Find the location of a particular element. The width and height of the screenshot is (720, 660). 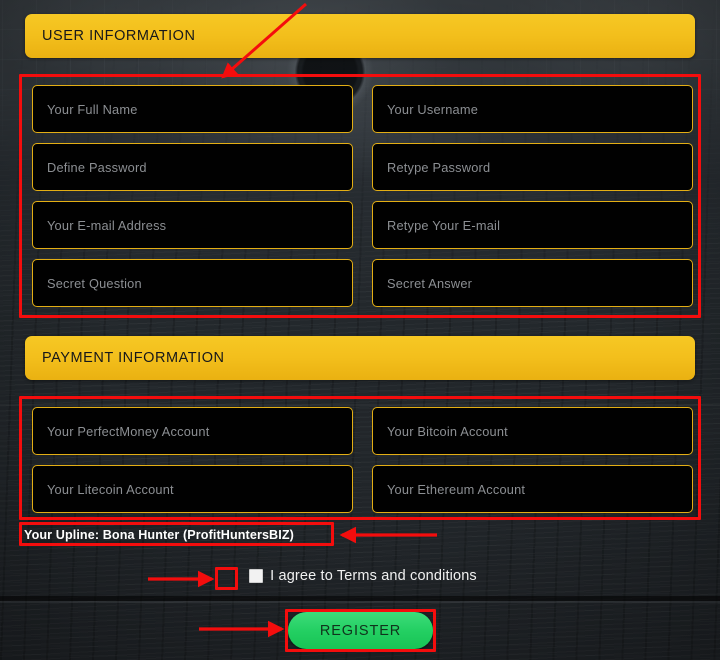

section-header-payment-information-label: PAYMENT INFORMATION is located at coordinates (133, 358).